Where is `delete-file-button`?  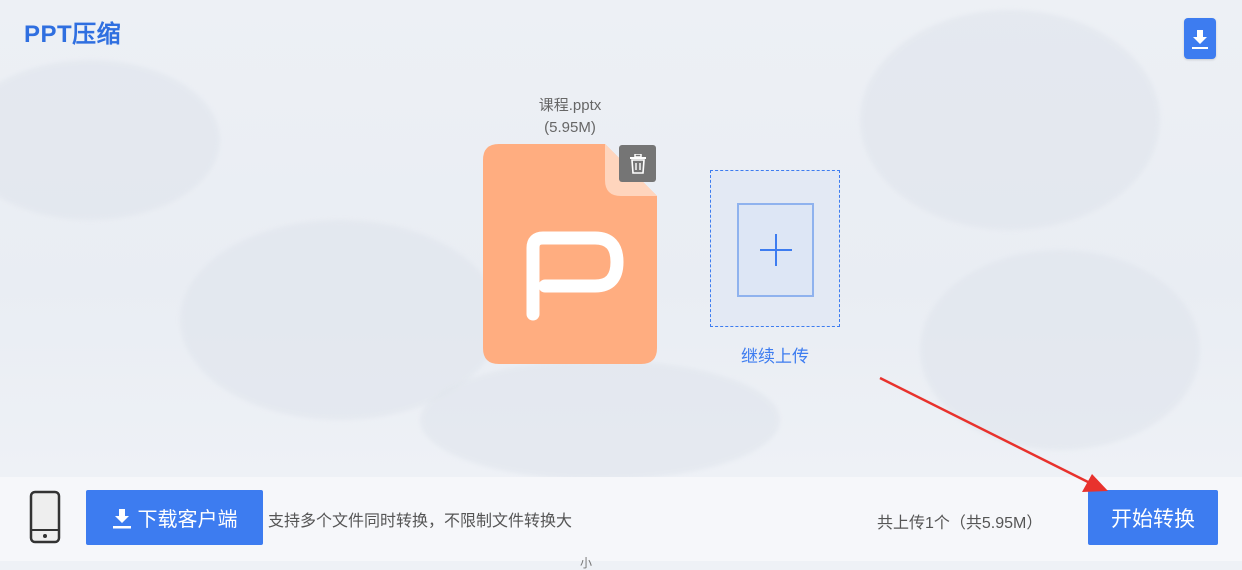 delete-file-button is located at coordinates (637, 163).